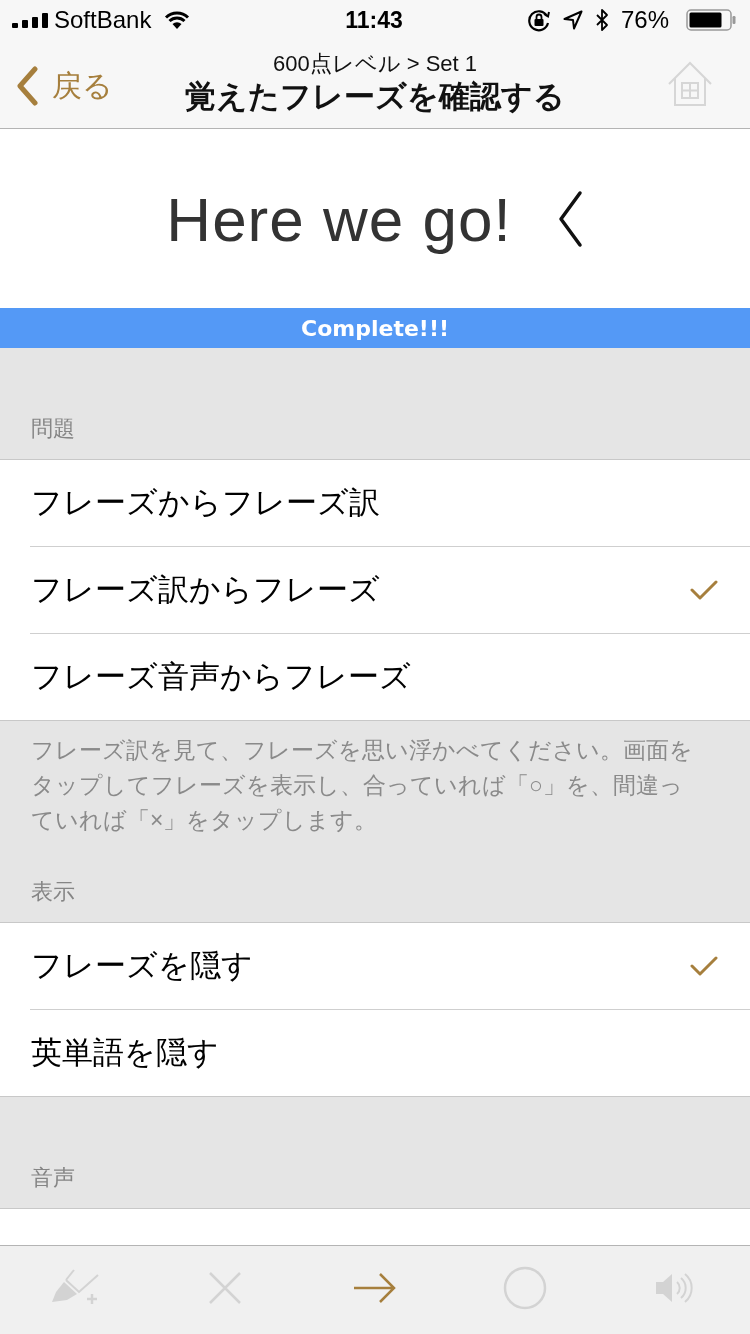  I want to click on section-header: 音声, so click(53, 1178).